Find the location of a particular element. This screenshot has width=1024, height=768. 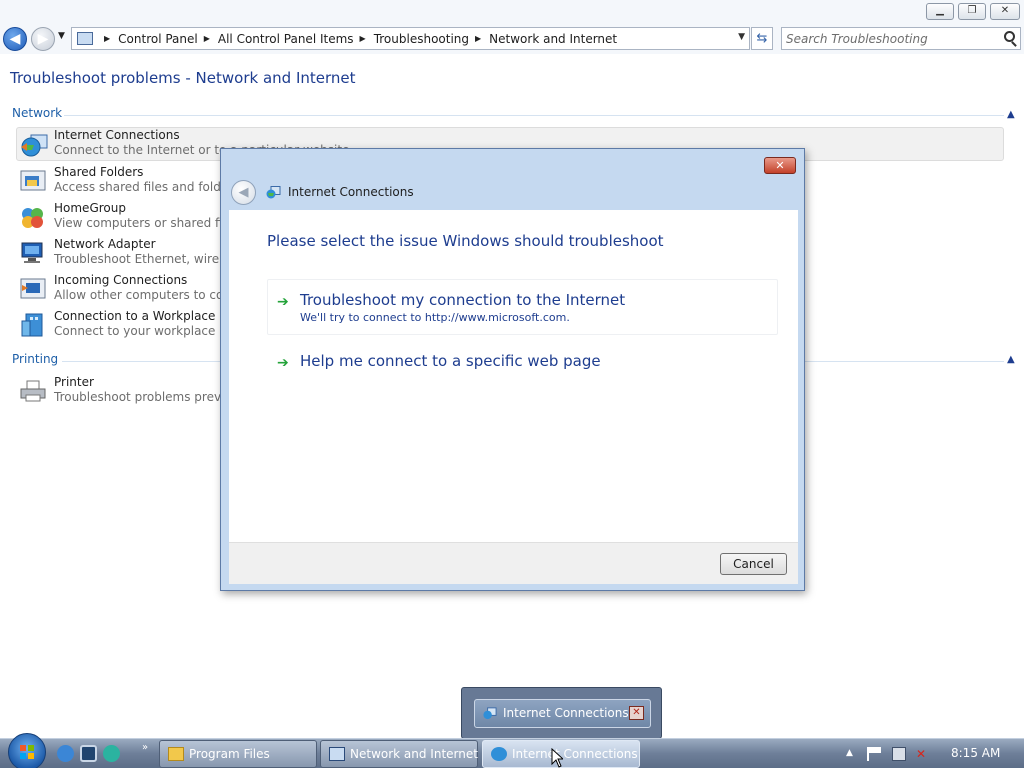

mouse-cursor-icon is located at coordinates (557, 758).